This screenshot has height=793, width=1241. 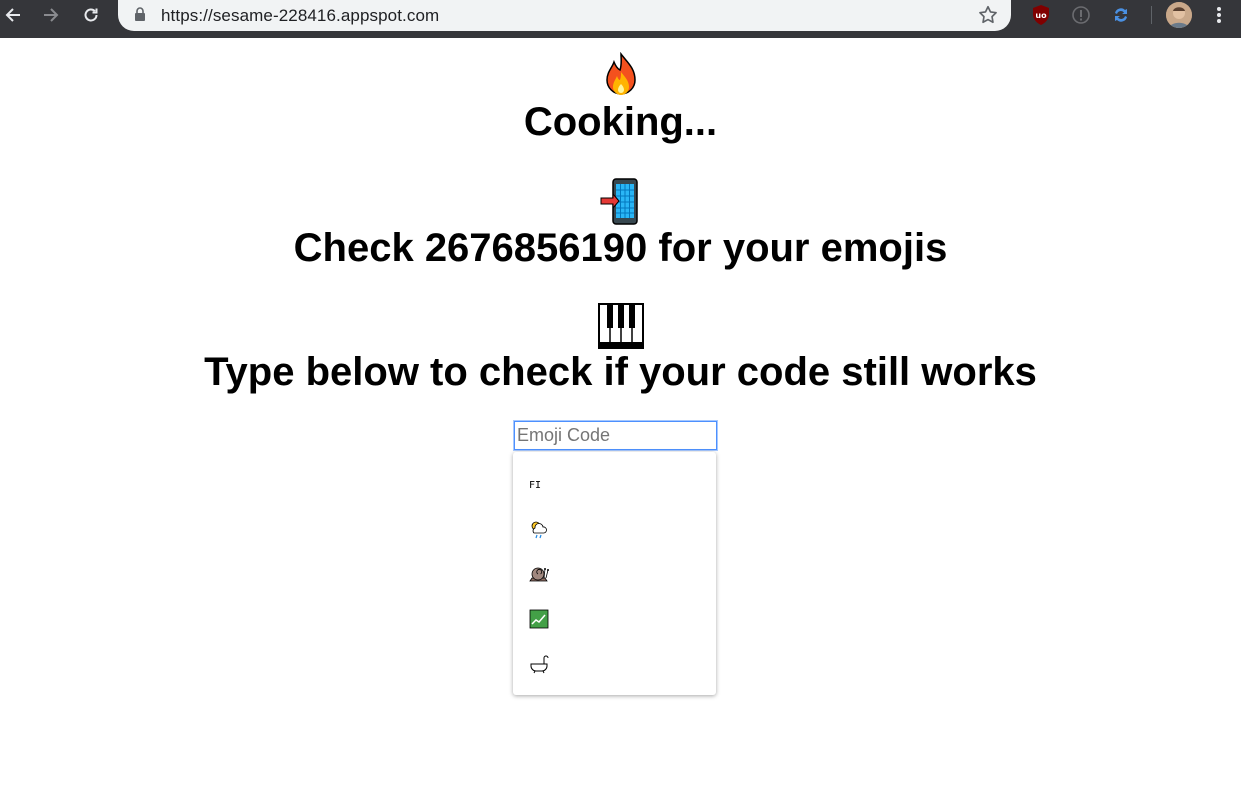 I want to click on bathtub-icon, so click(x=539, y=664).